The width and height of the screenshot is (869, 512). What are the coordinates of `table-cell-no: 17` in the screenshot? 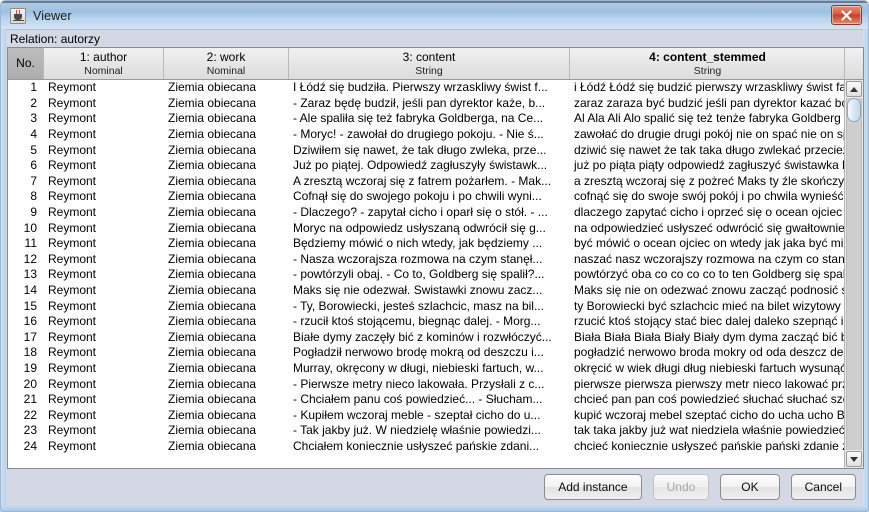 It's located at (30, 336).